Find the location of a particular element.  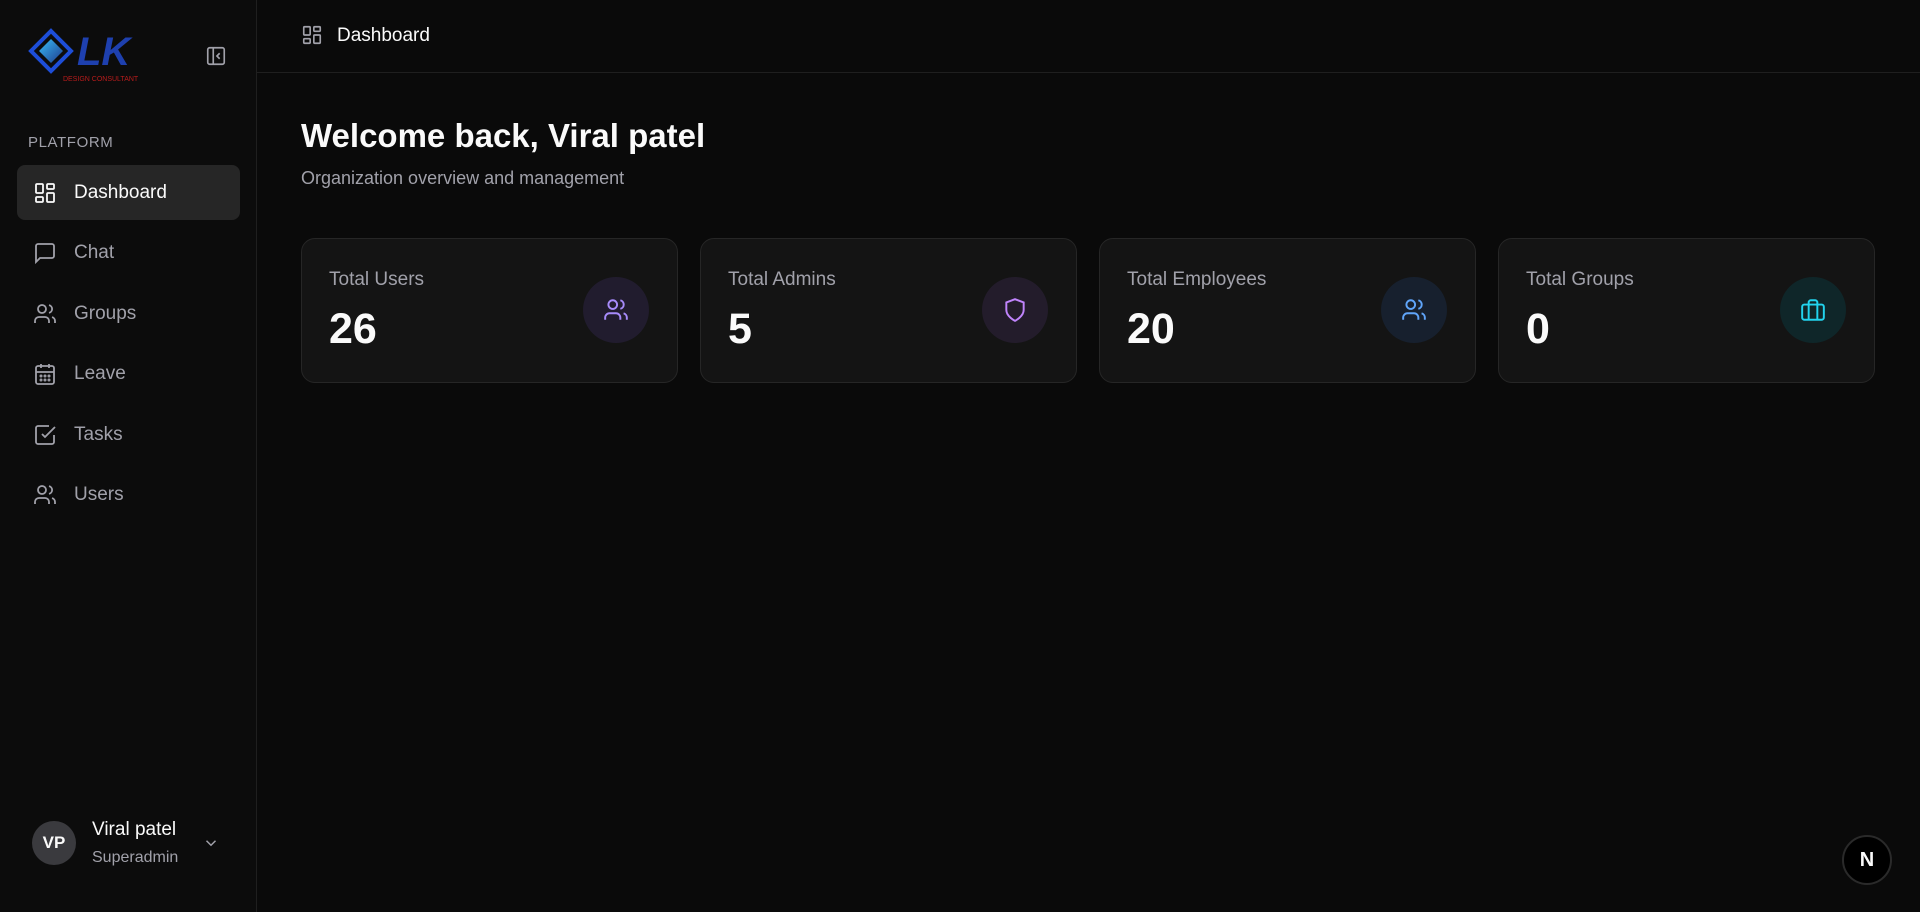

logo-letters: LK is located at coordinates (105, 52).